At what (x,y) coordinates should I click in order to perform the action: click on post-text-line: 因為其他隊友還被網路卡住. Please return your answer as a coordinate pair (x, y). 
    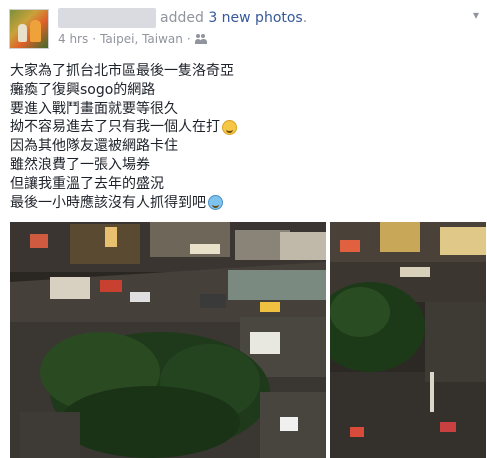
    Looking at the image, I should click on (245, 146).